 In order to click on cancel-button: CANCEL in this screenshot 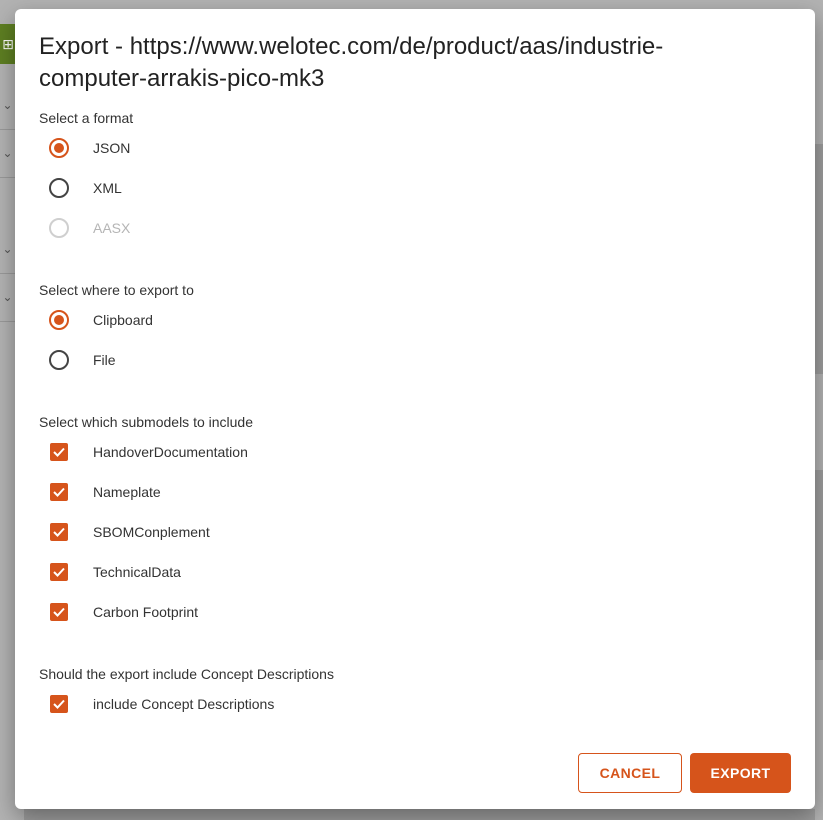, I will do `click(630, 773)`.